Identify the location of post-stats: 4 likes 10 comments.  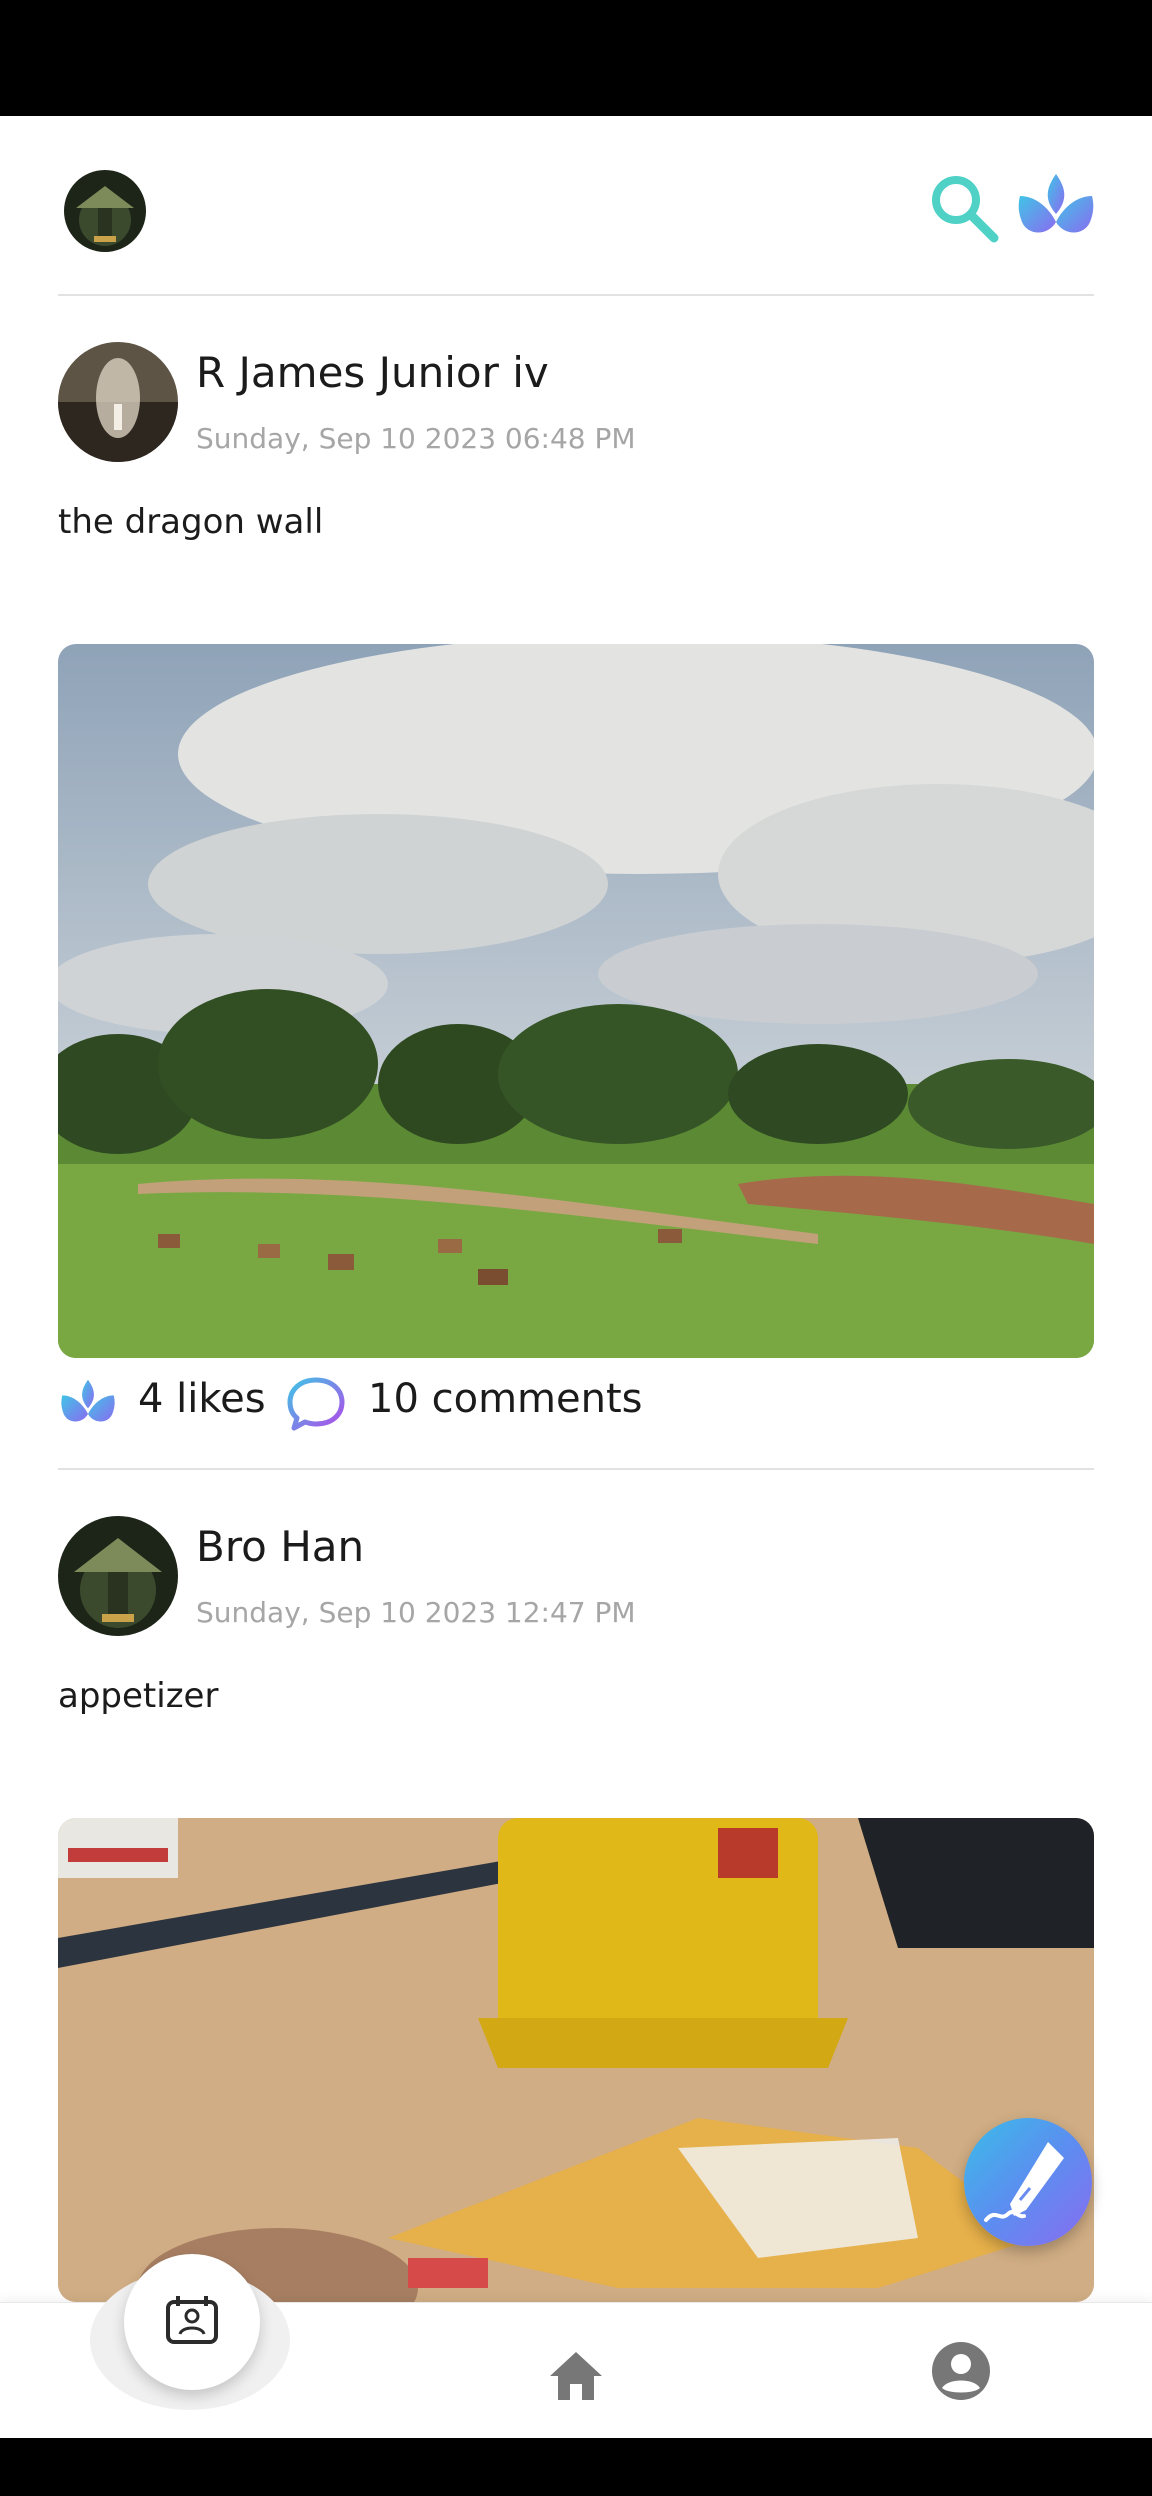
(576, 1401).